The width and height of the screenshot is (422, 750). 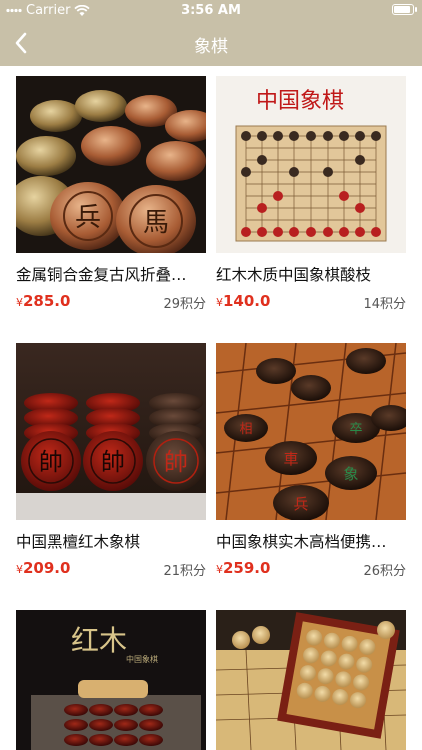 I want to click on product-card: 相 卒 車 象 兵 中国象棋实木高档便携… ¥259.0 26积分, so click(x=311, y=461).